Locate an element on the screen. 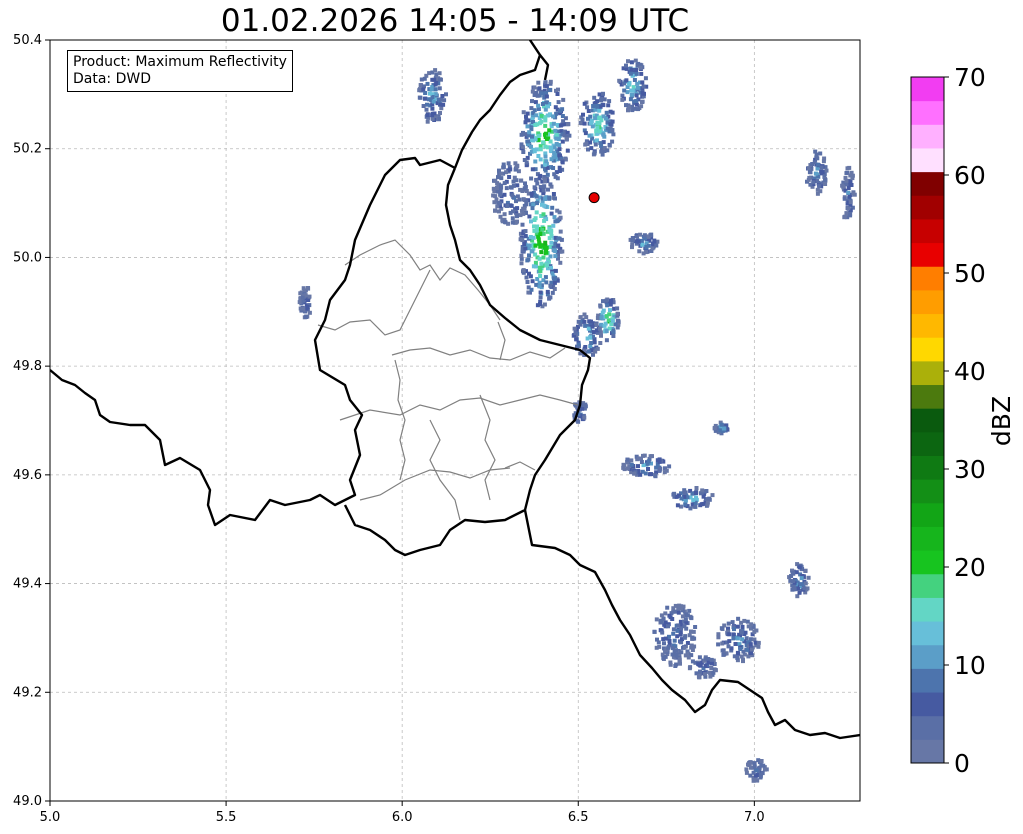 This screenshot has height=834, width=1023. y-tick-label: 49.8 is located at coordinates (27, 366).